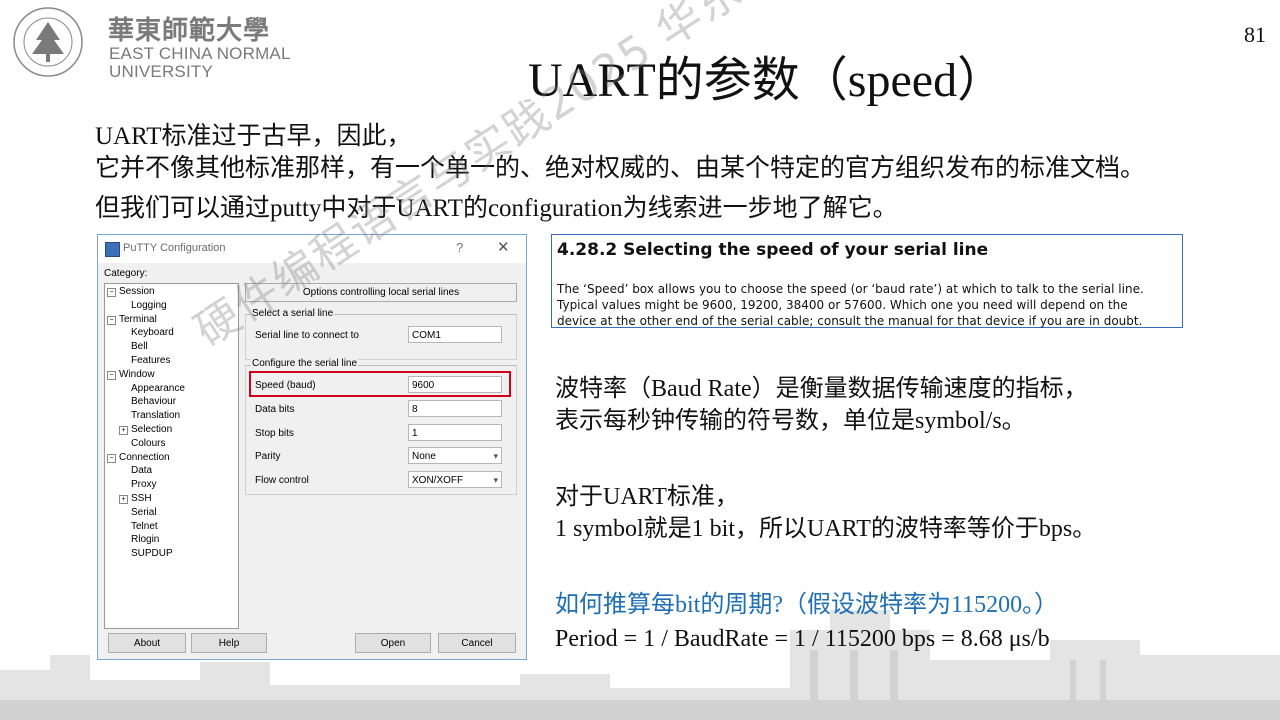 The height and width of the screenshot is (720, 1280). What do you see at coordinates (147, 643) in the screenshot?
I see `about-button: About` at bounding box center [147, 643].